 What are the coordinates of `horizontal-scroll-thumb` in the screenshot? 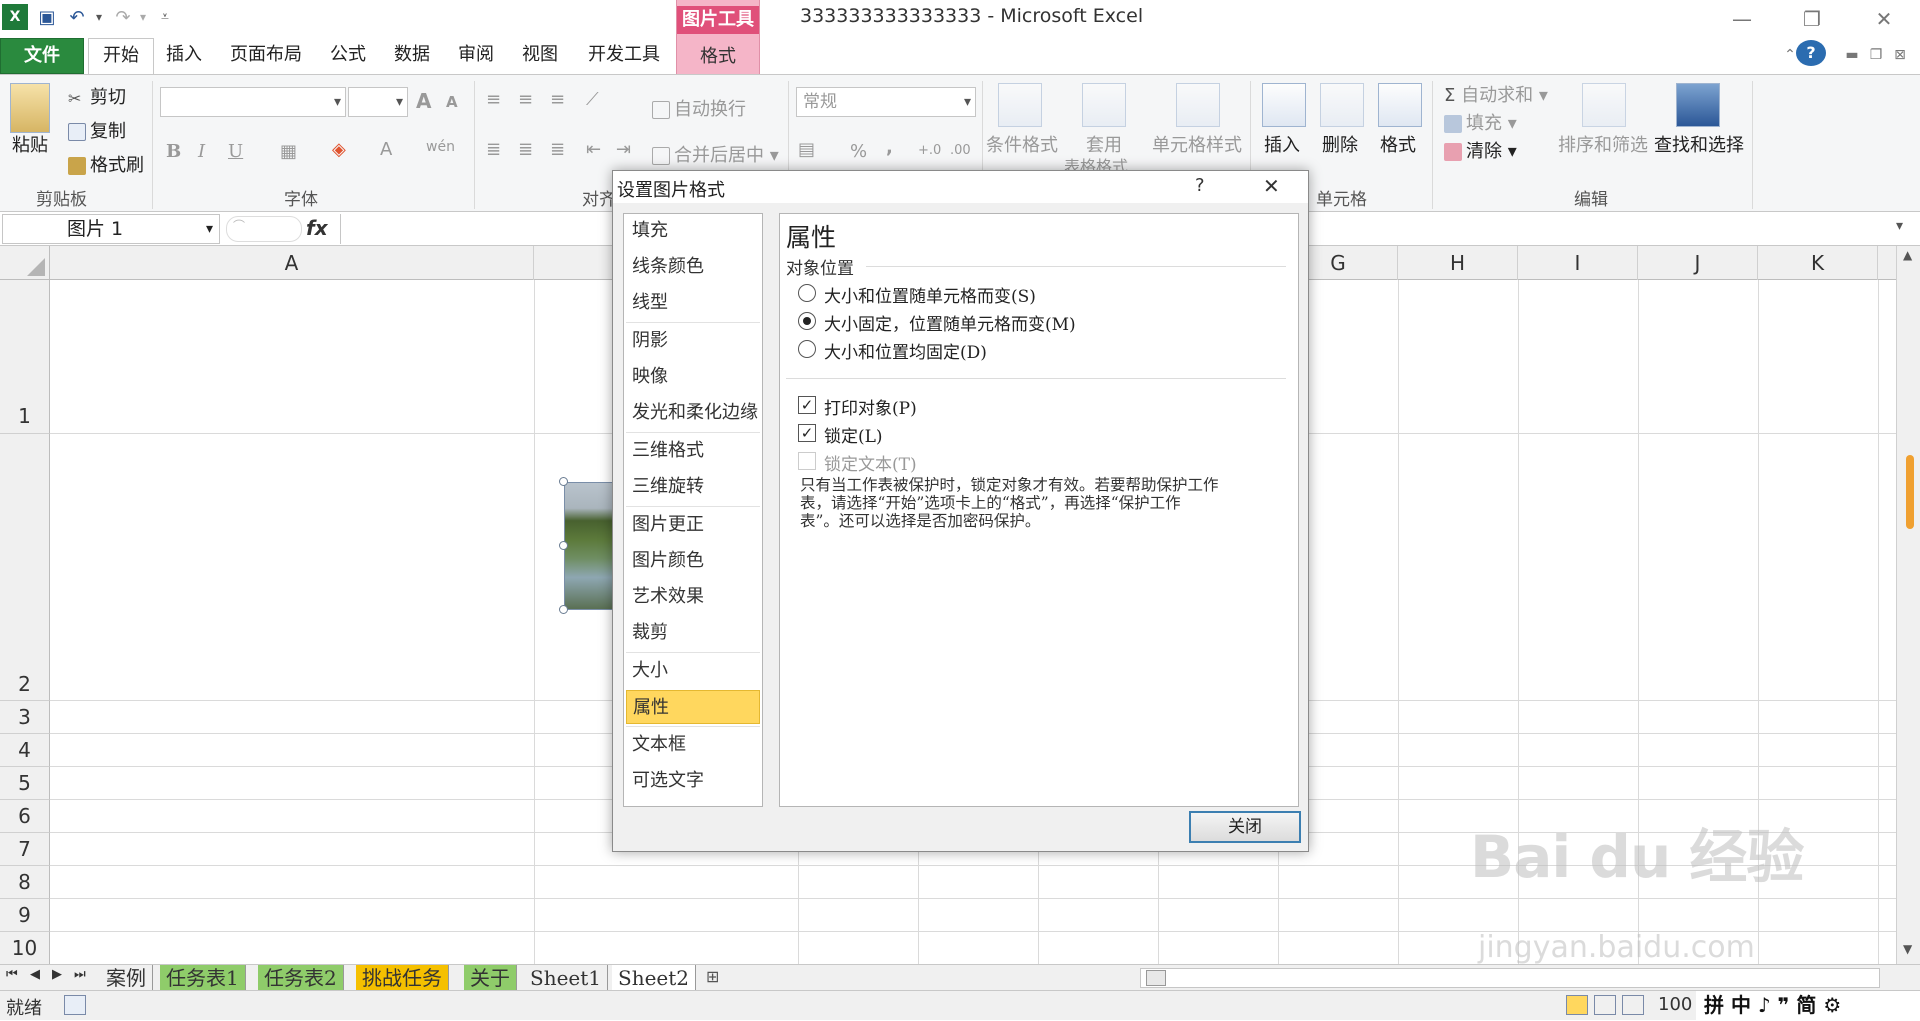 It's located at (1156, 978).